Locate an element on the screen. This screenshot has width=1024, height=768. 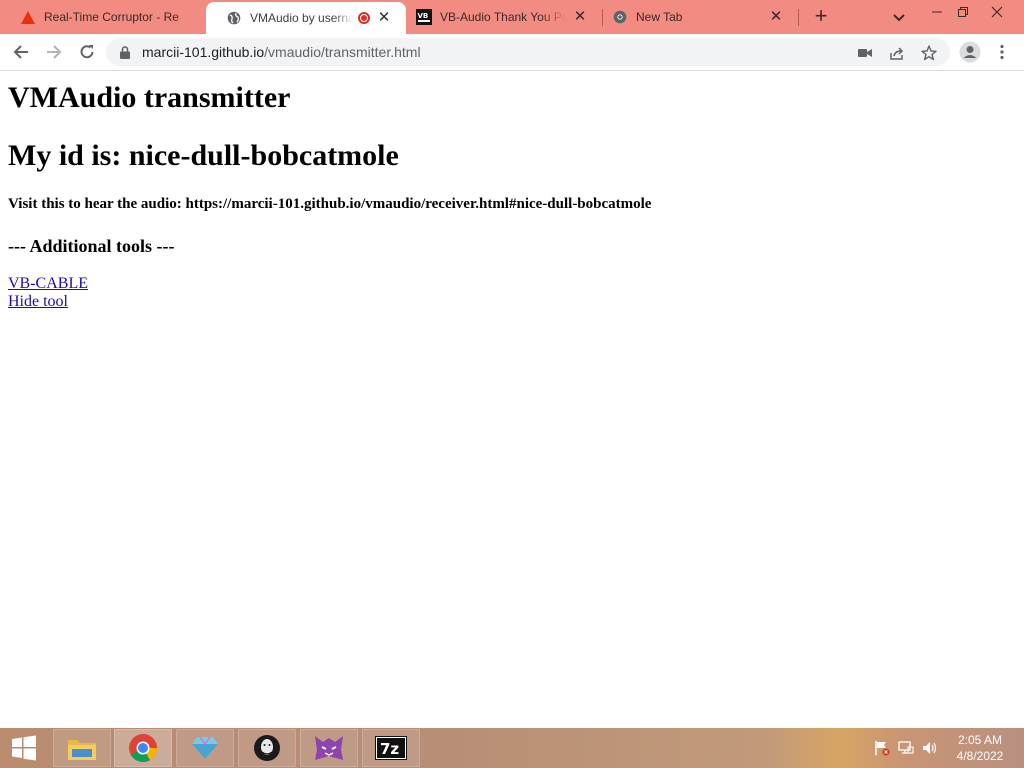
reload-button is located at coordinates (87, 52).